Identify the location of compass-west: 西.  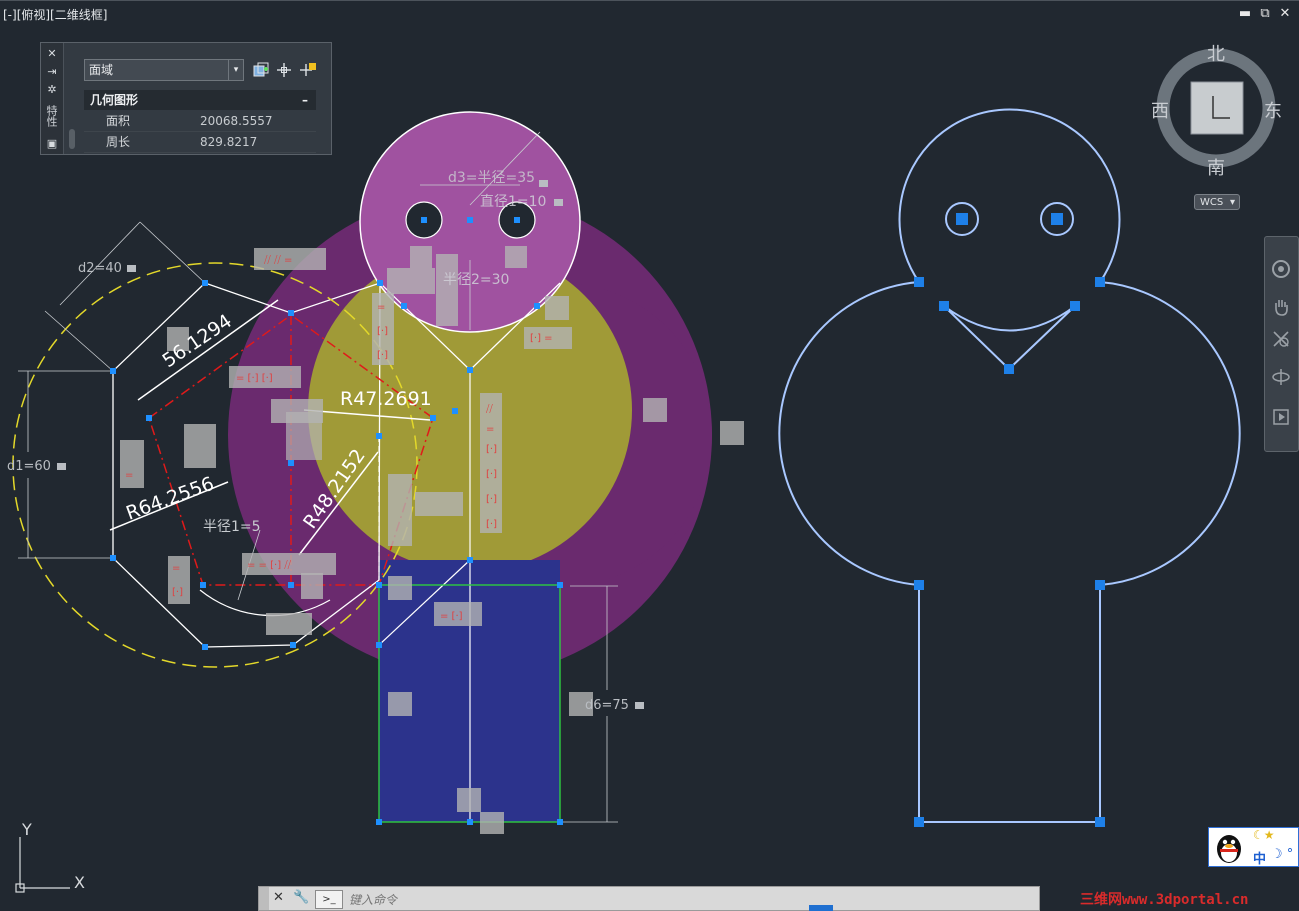
(1160, 110).